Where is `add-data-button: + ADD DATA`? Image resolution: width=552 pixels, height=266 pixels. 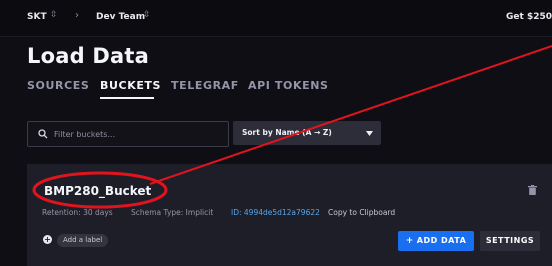
add-data-button: + ADD DATA is located at coordinates (436, 241).